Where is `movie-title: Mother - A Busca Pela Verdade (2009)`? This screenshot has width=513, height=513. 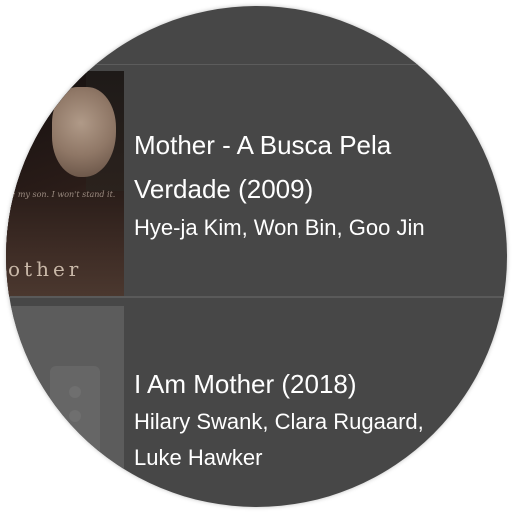
movie-title: Mother - A Busca Pela Verdade (2009) is located at coordinates (263, 167).